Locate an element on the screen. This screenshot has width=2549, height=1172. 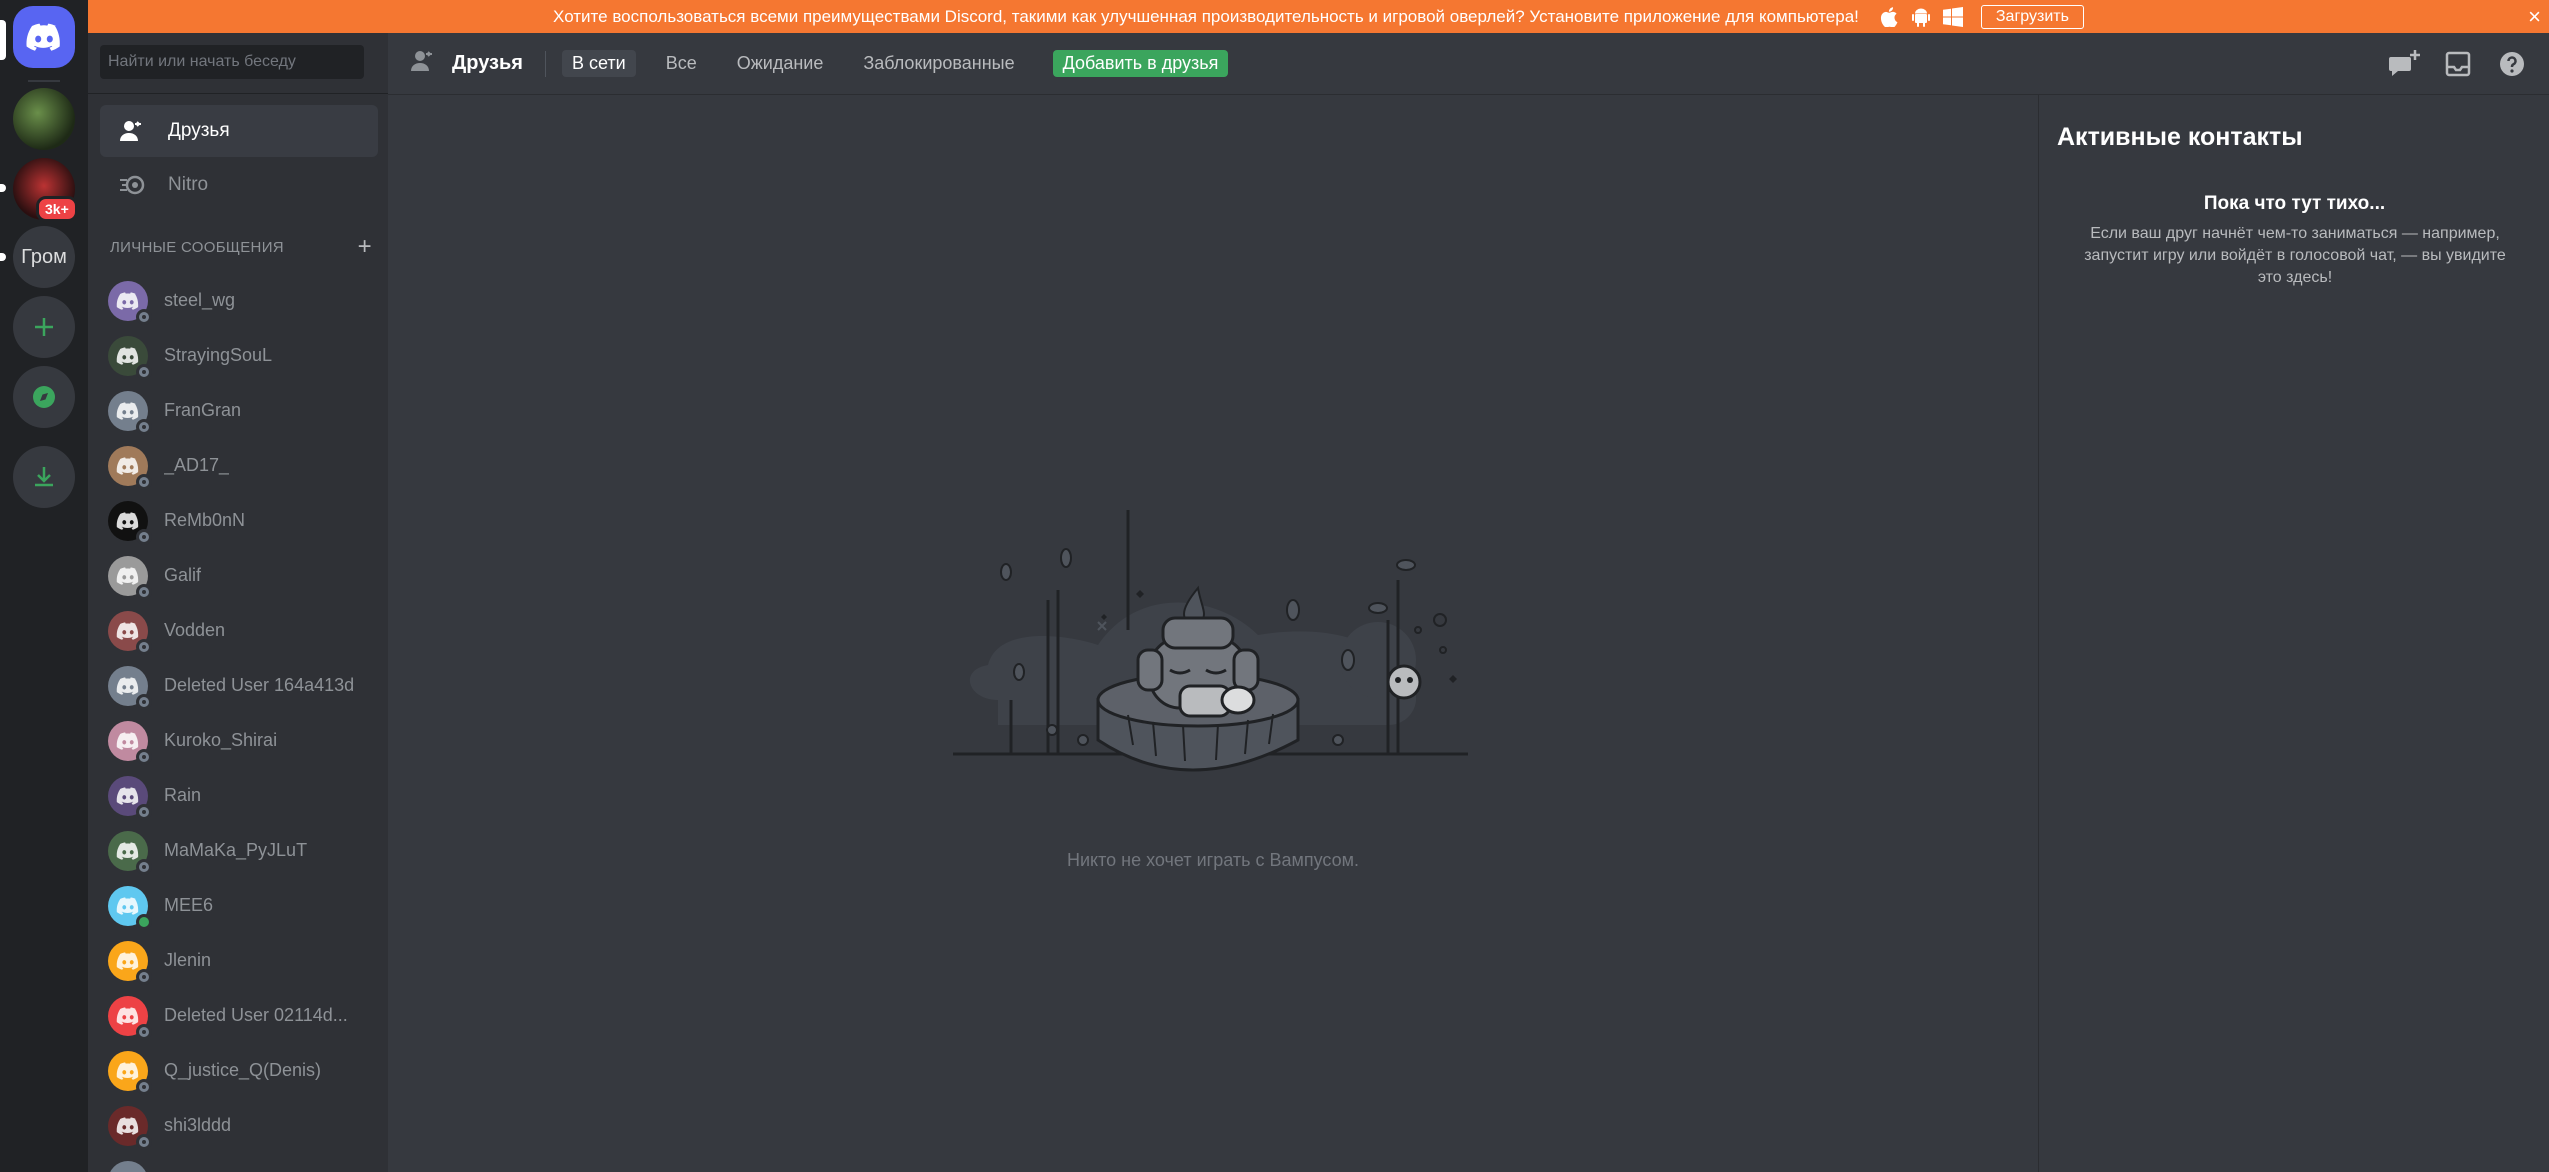
plus-icon is located at coordinates (44, 327).